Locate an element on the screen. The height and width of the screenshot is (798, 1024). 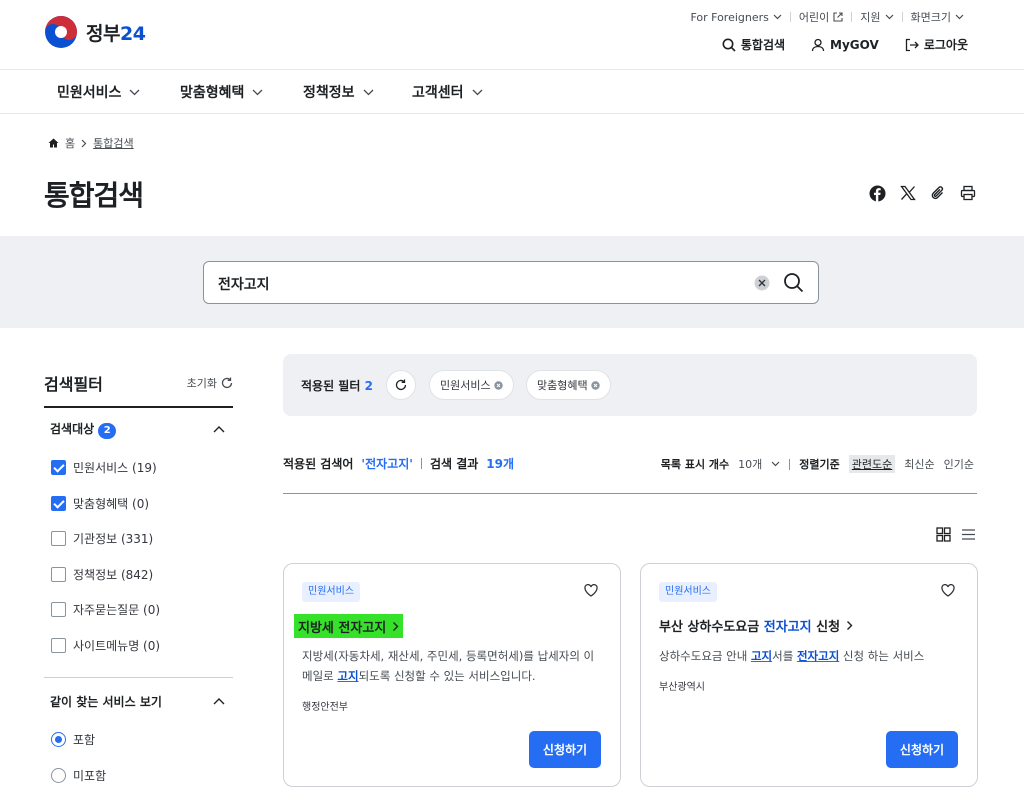
print-icon is located at coordinates (968, 193).